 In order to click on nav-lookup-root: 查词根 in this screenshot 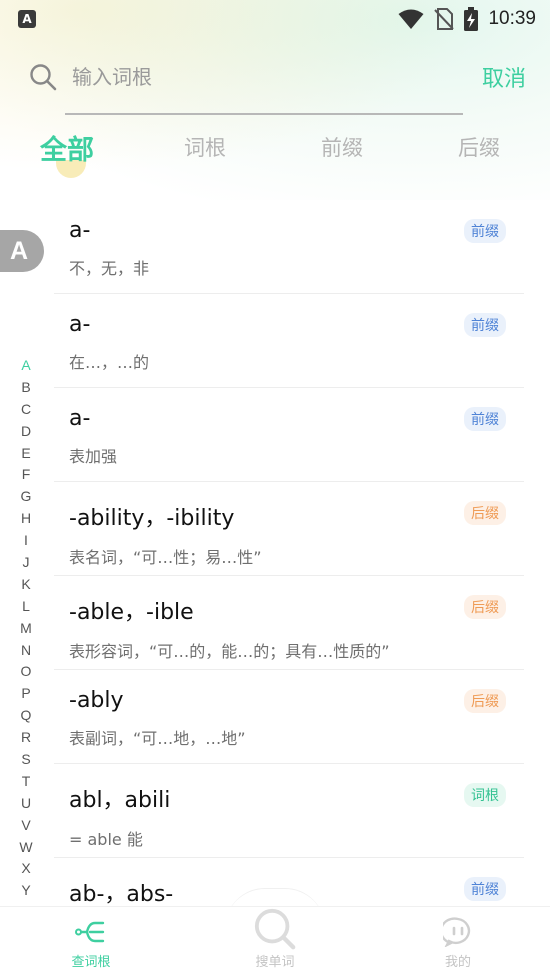, I will do `click(91, 943)`.